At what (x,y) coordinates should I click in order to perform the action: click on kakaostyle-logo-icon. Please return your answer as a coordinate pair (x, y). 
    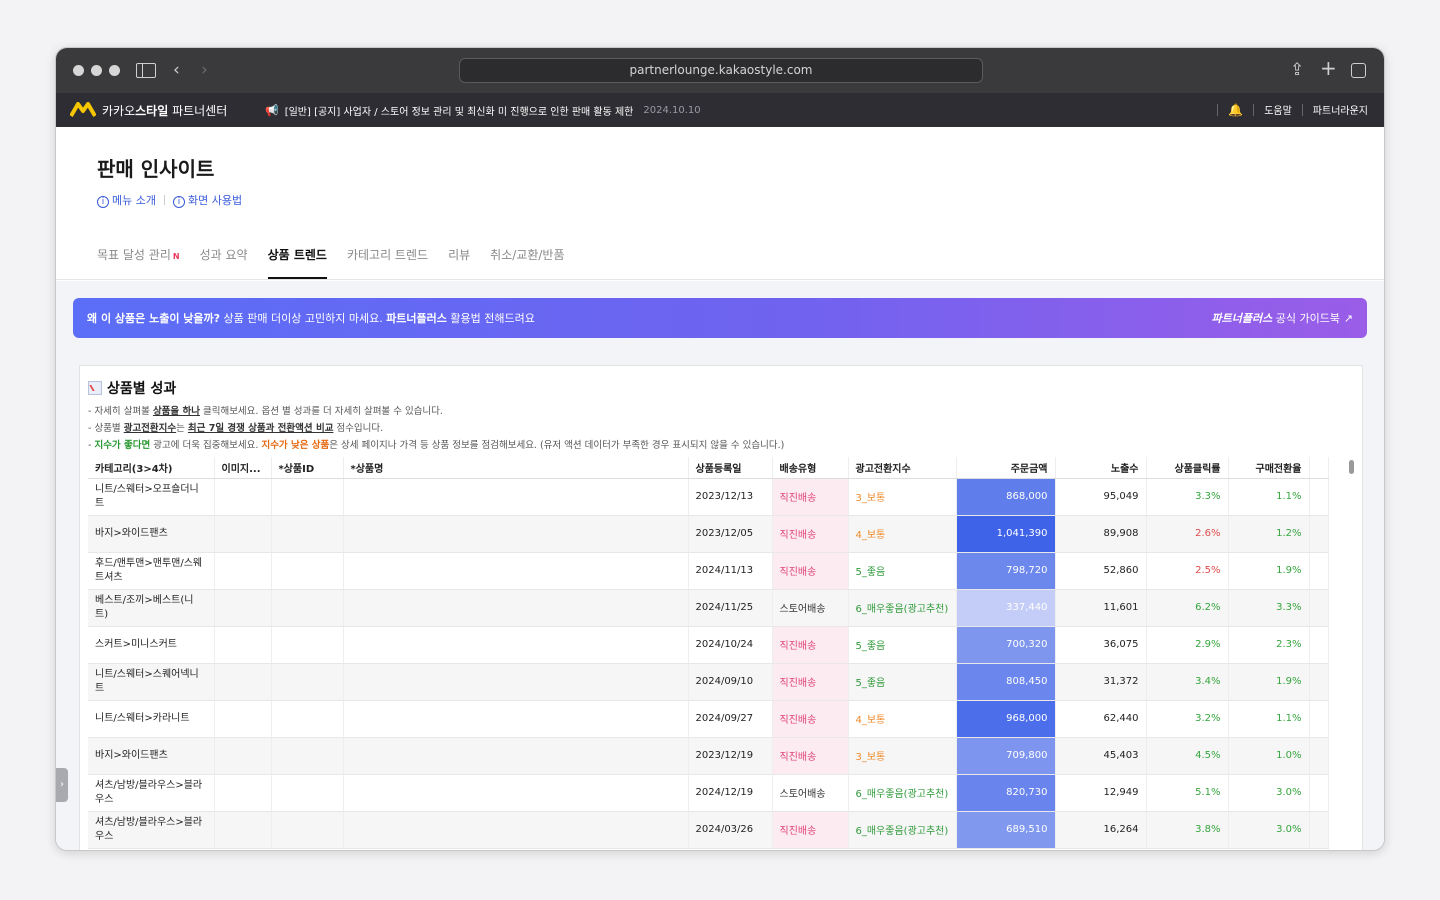
    Looking at the image, I should click on (83, 109).